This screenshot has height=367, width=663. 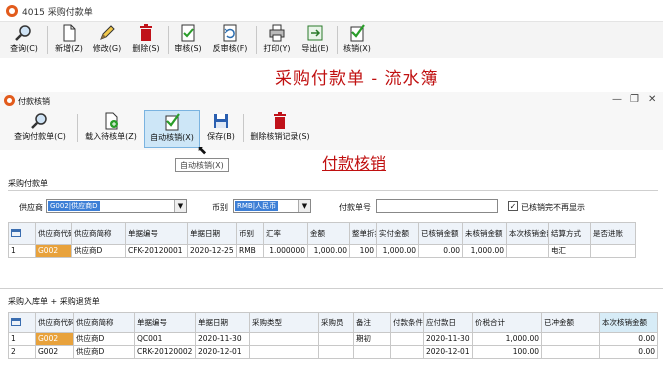 I want to click on mouse-cursor-icon: ⬉, so click(x=202, y=150).